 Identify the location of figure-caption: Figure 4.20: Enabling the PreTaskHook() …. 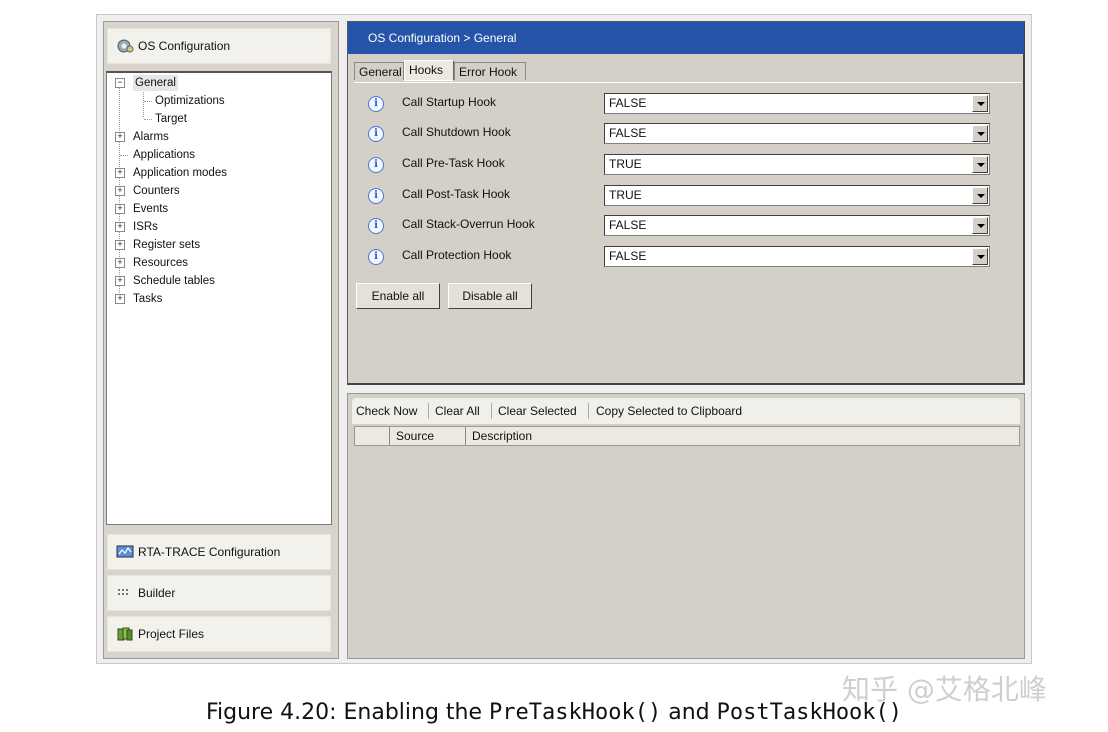
(554, 712).